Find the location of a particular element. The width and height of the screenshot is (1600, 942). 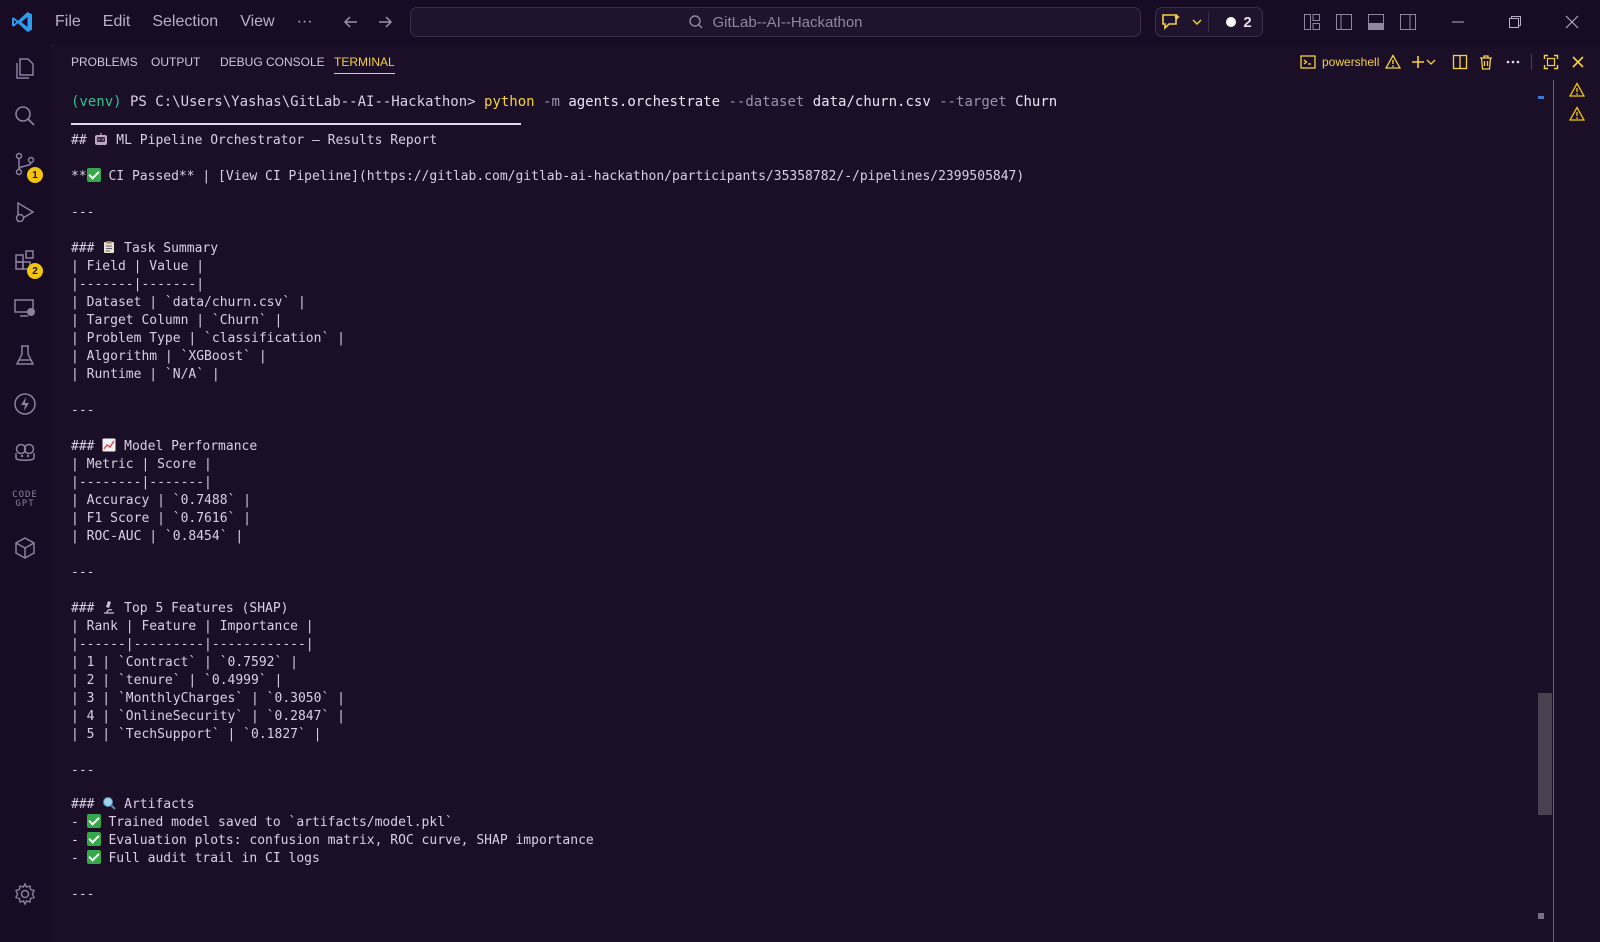

clipboard-icon is located at coordinates (109, 247).